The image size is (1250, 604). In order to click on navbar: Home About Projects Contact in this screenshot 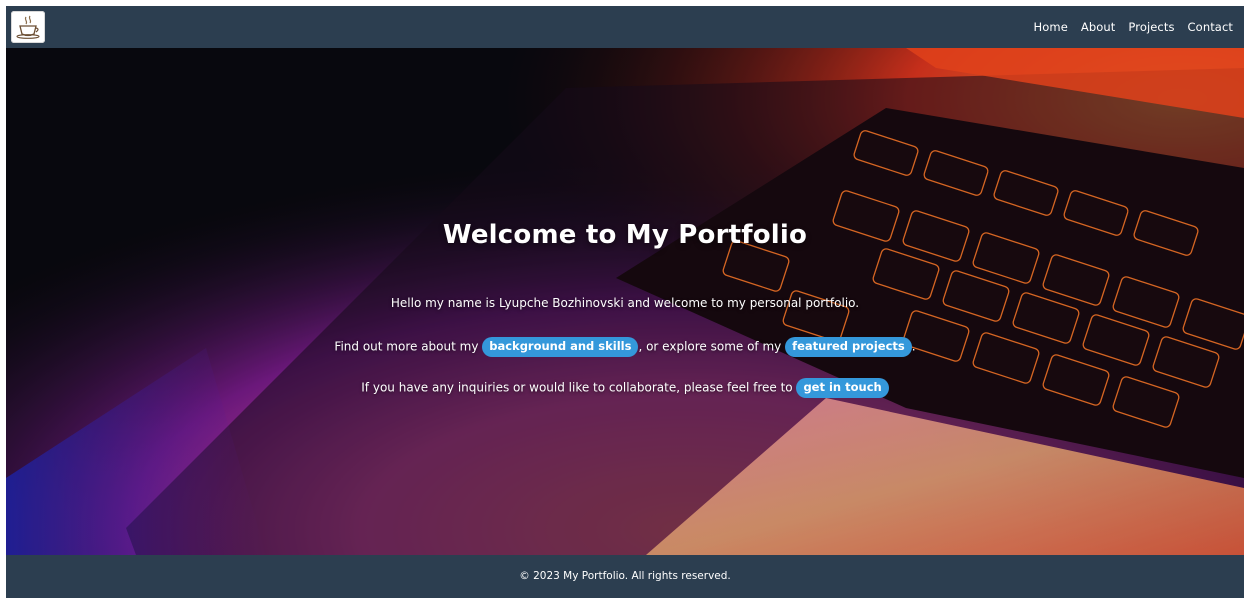, I will do `click(625, 27)`.